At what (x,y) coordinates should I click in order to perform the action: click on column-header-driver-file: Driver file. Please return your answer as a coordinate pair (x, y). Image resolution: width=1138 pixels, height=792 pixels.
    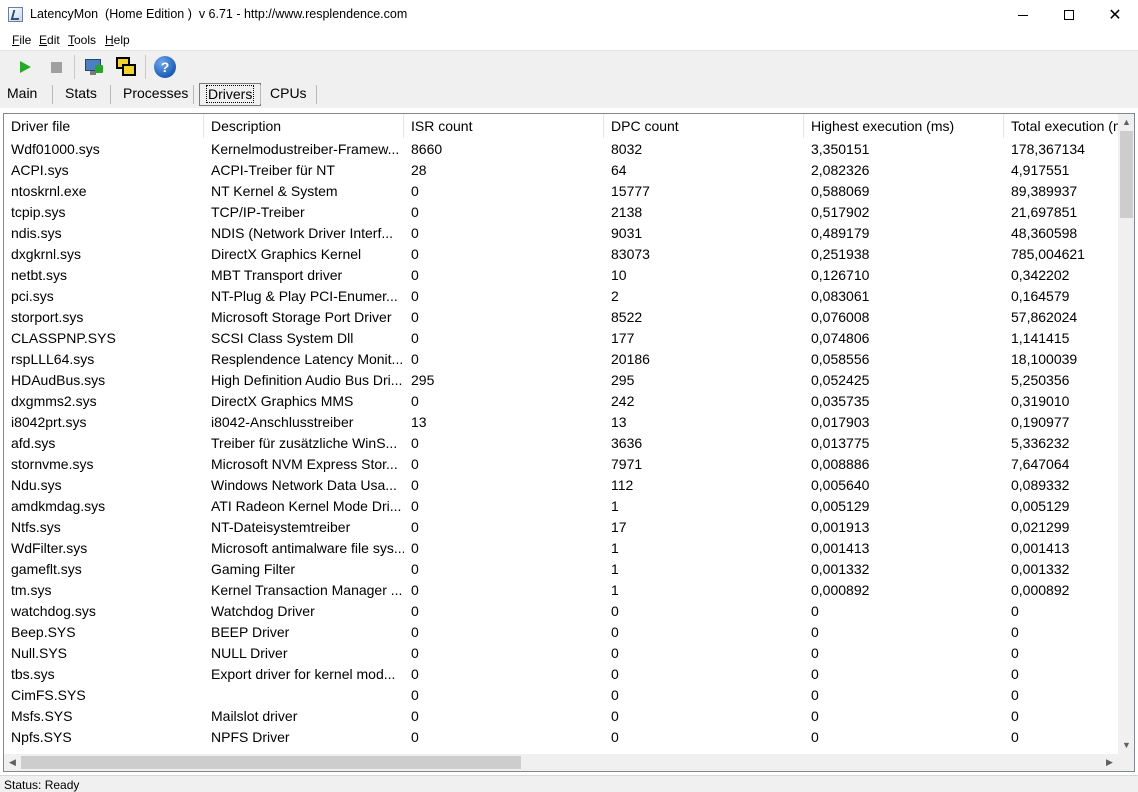
    Looking at the image, I should click on (104, 126).